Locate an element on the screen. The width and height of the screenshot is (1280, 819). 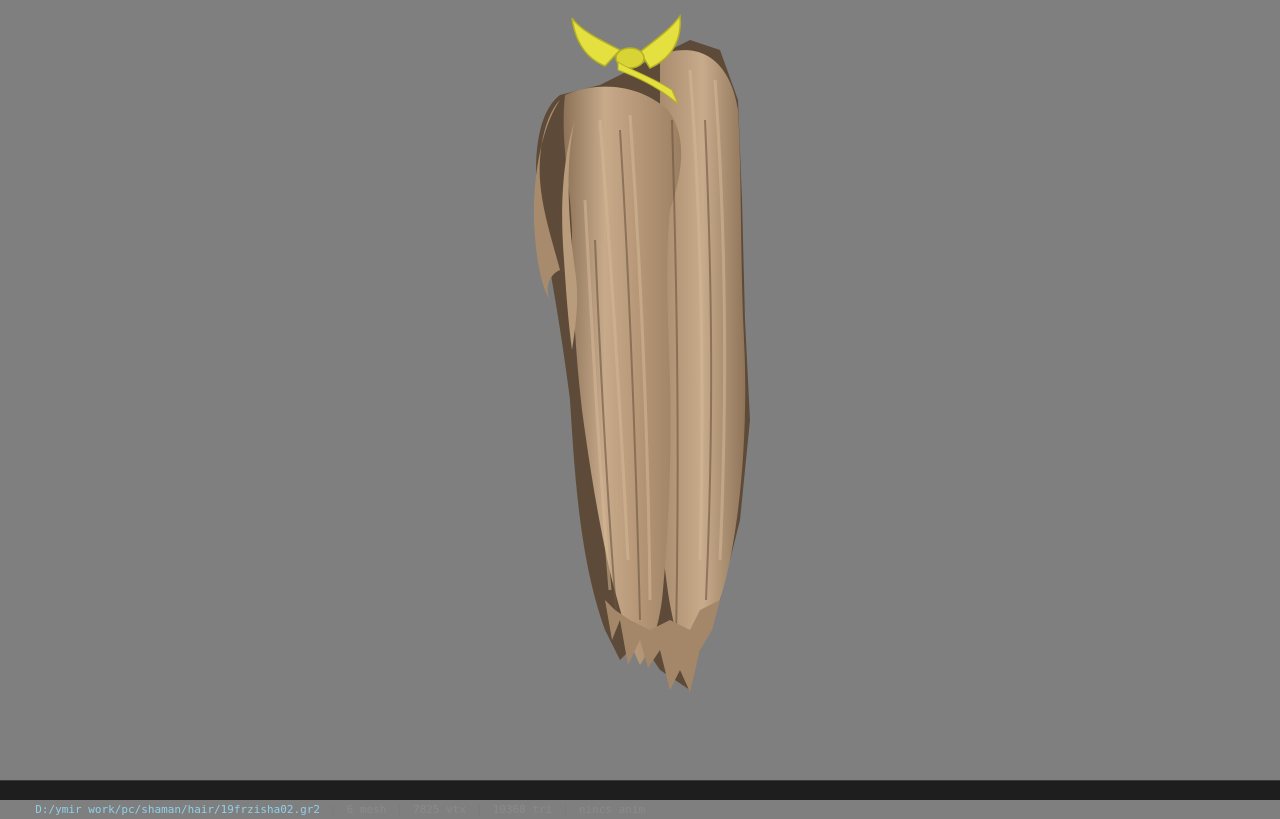
triangle-count: 10368 tri is located at coordinates (522, 809).